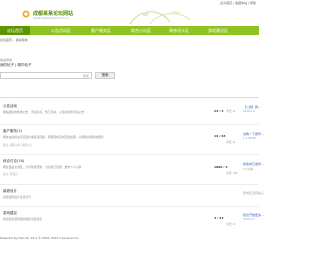 This screenshot has width=320, height=268. I want to click on my-posts-links: 我的帖子 | 精华帖子, so click(15, 65).